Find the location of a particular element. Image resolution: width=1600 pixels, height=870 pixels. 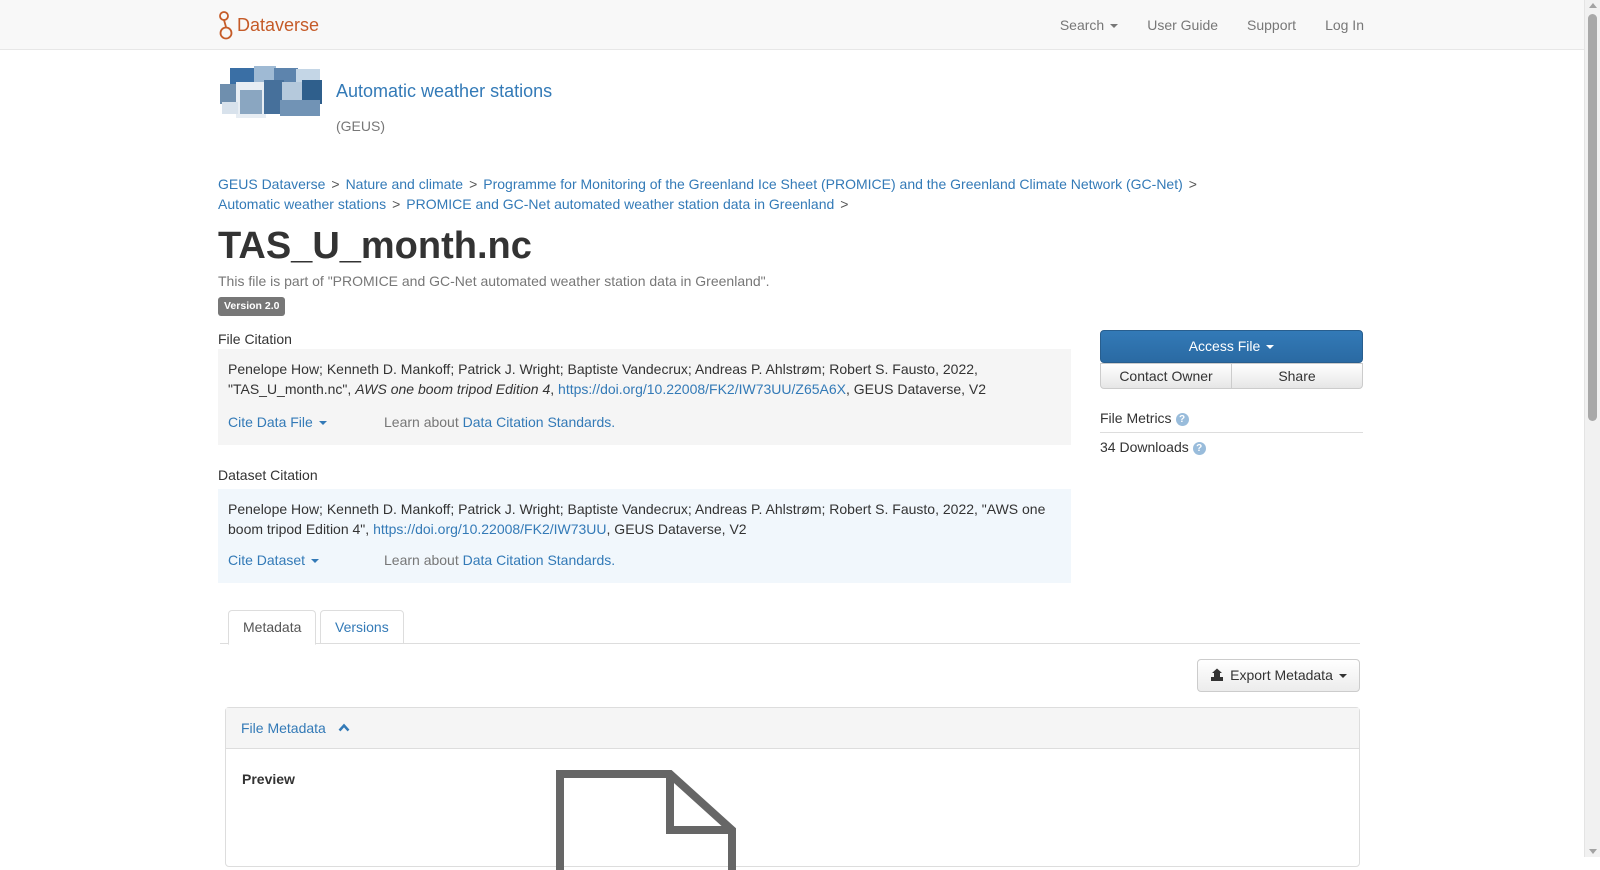

downloads-label: 34 Downloads is located at coordinates (1144, 447).